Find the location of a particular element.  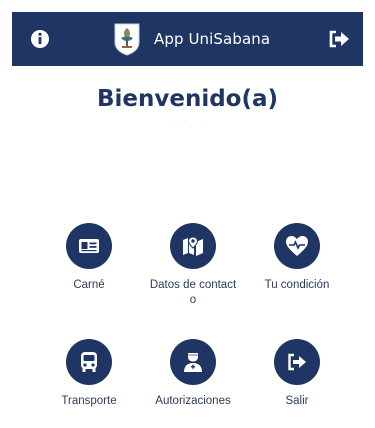

app-brand: App UniSabana is located at coordinates (191, 39).